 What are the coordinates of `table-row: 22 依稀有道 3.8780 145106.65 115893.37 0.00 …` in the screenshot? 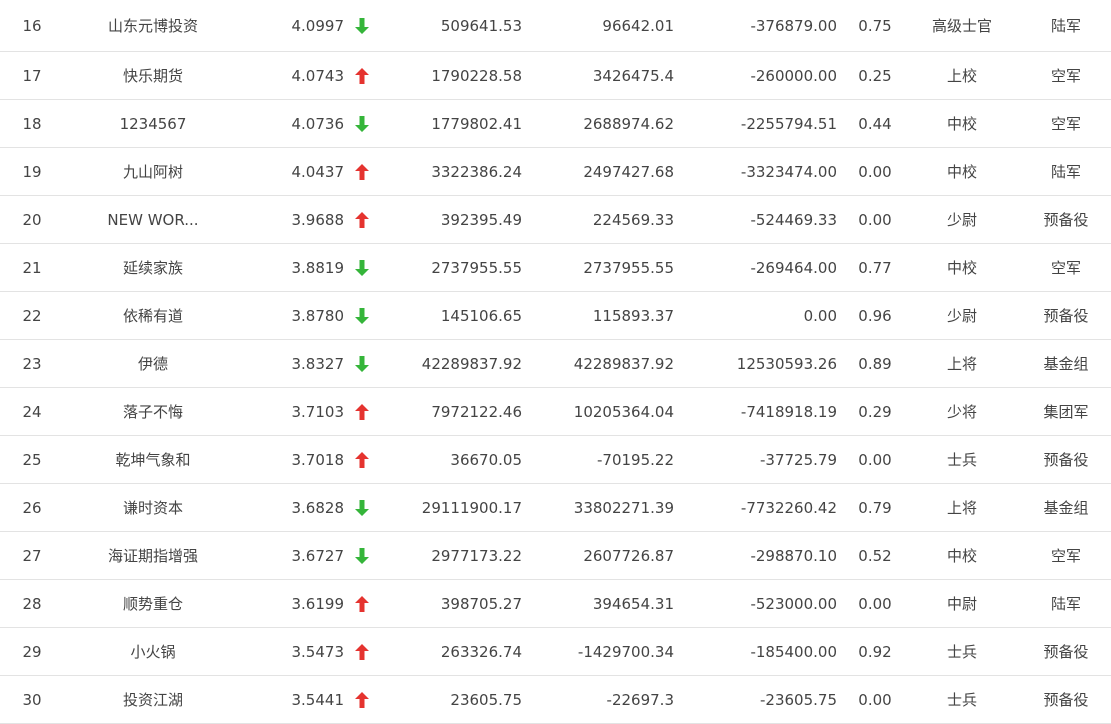 It's located at (555, 316).